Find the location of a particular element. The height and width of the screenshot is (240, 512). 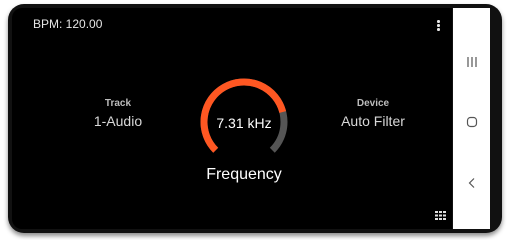

device-title: Device is located at coordinates (373, 103).